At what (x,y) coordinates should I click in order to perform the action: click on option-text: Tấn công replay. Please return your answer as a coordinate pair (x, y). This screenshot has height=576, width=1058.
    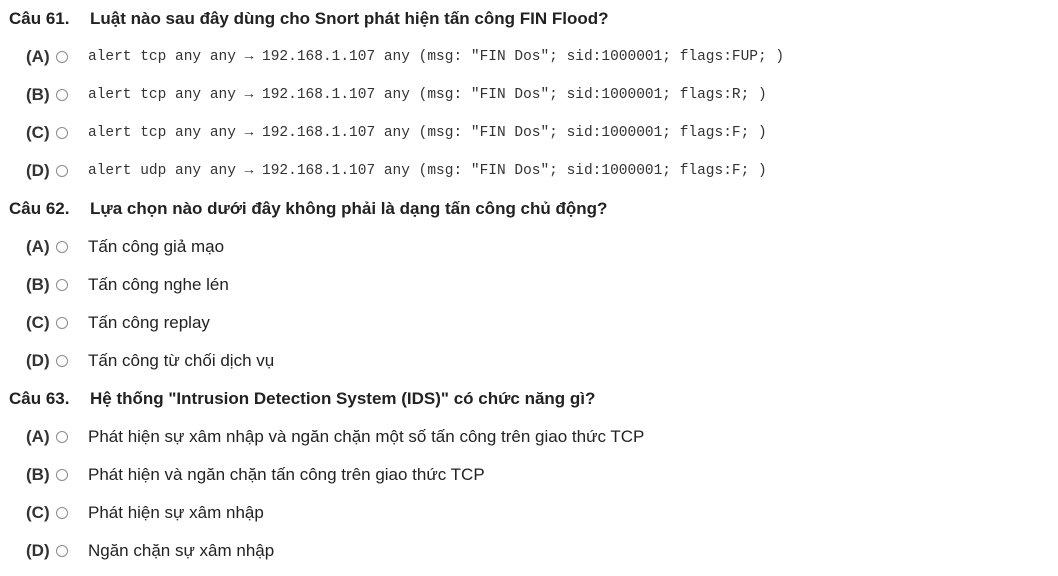
    Looking at the image, I should click on (149, 322).